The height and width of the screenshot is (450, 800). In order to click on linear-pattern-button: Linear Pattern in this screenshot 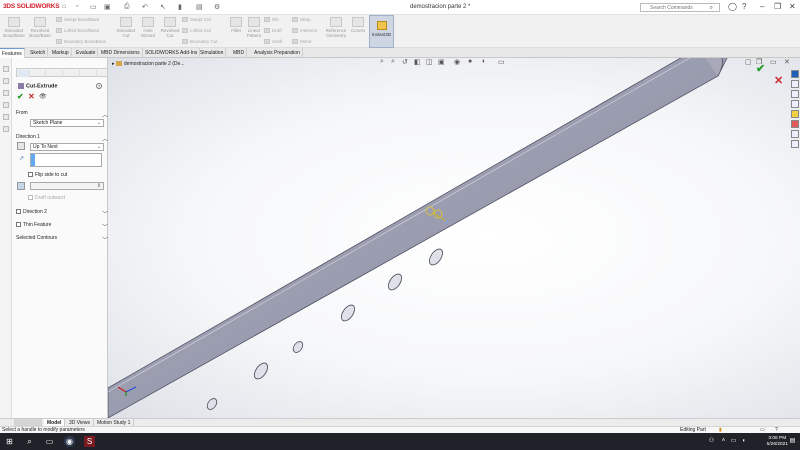, I will do `click(254, 27)`.